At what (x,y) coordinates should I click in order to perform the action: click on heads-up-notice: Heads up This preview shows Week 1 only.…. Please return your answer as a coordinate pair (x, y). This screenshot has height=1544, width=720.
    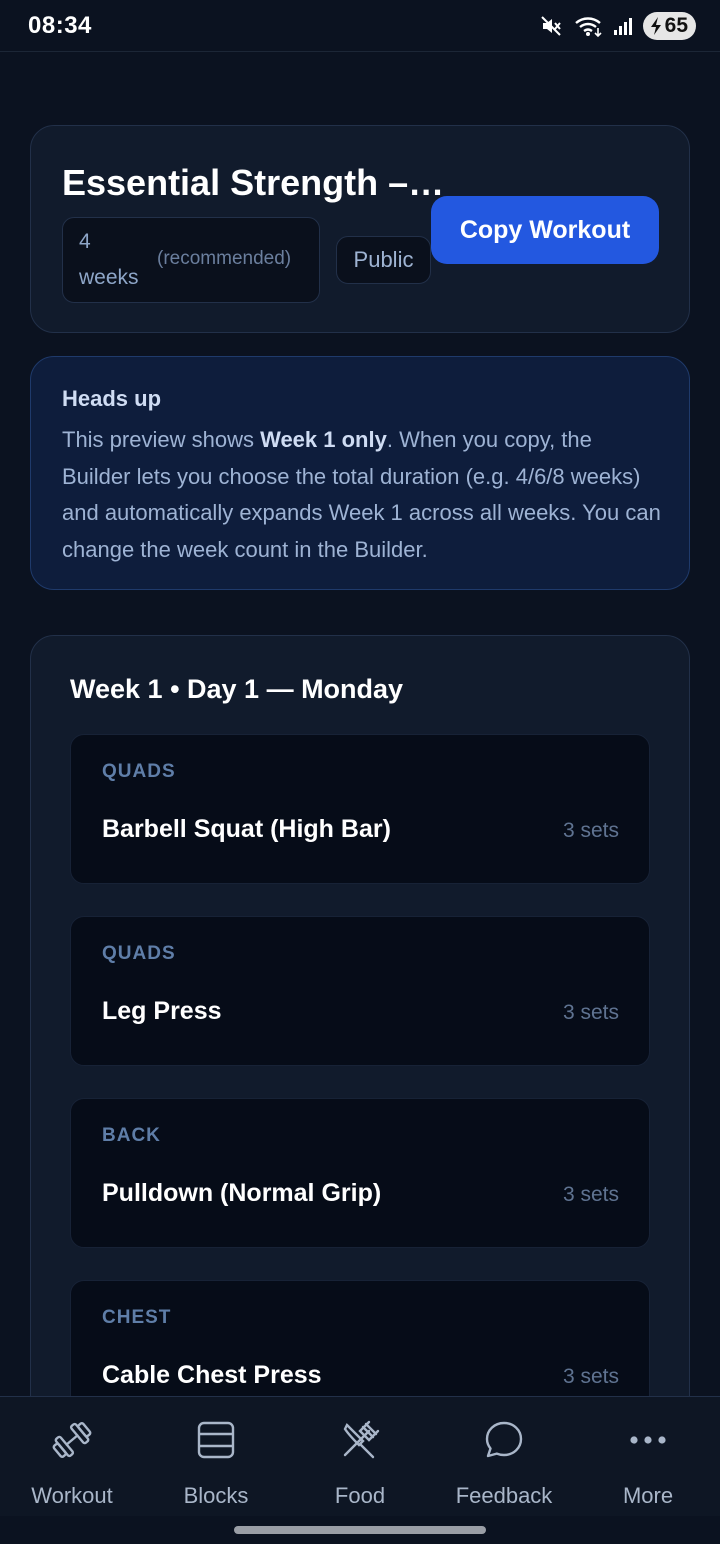
    Looking at the image, I should click on (360, 473).